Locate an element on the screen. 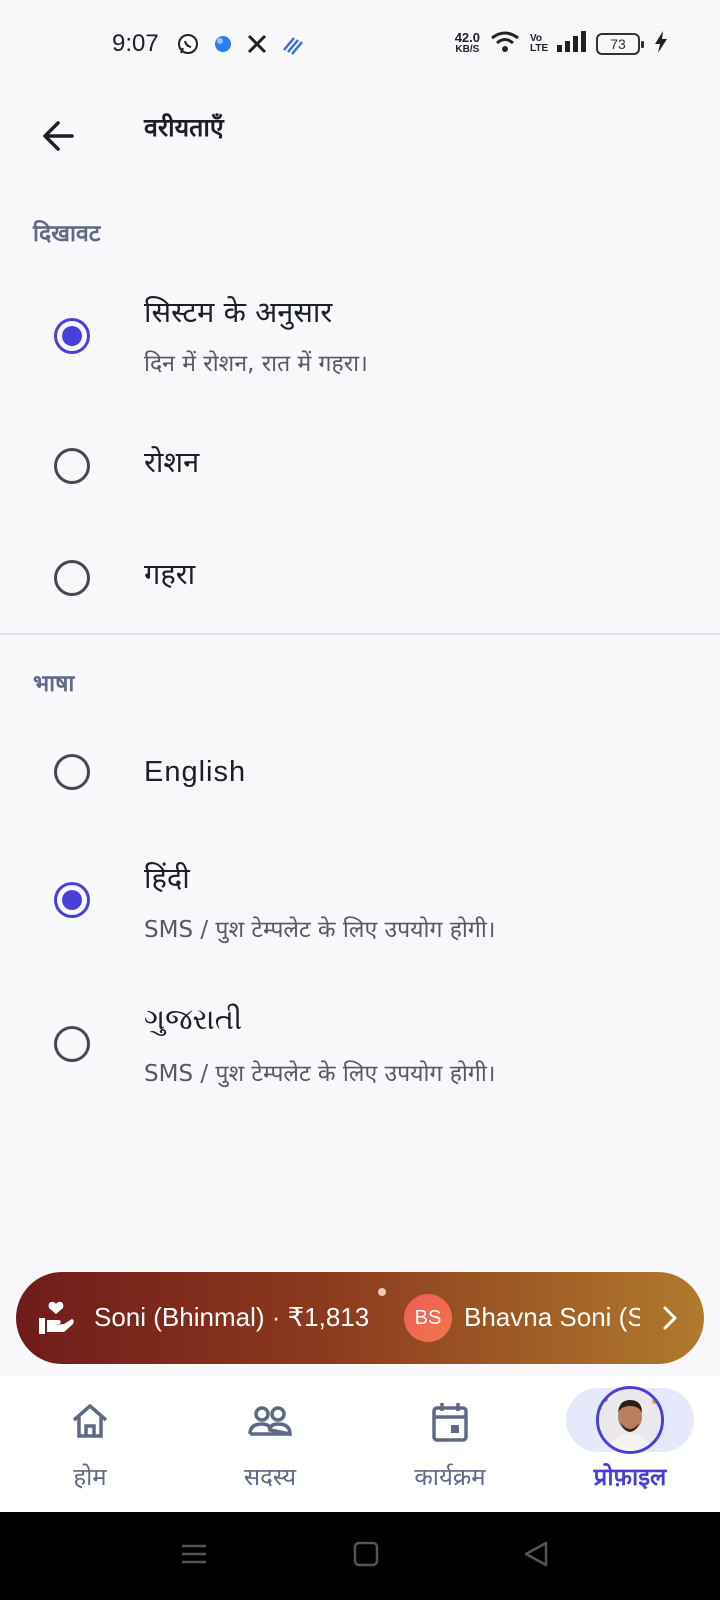 Image resolution: width=720 pixels, height=1600 pixels. nav-item-members: सदस्य is located at coordinates (270, 1444).